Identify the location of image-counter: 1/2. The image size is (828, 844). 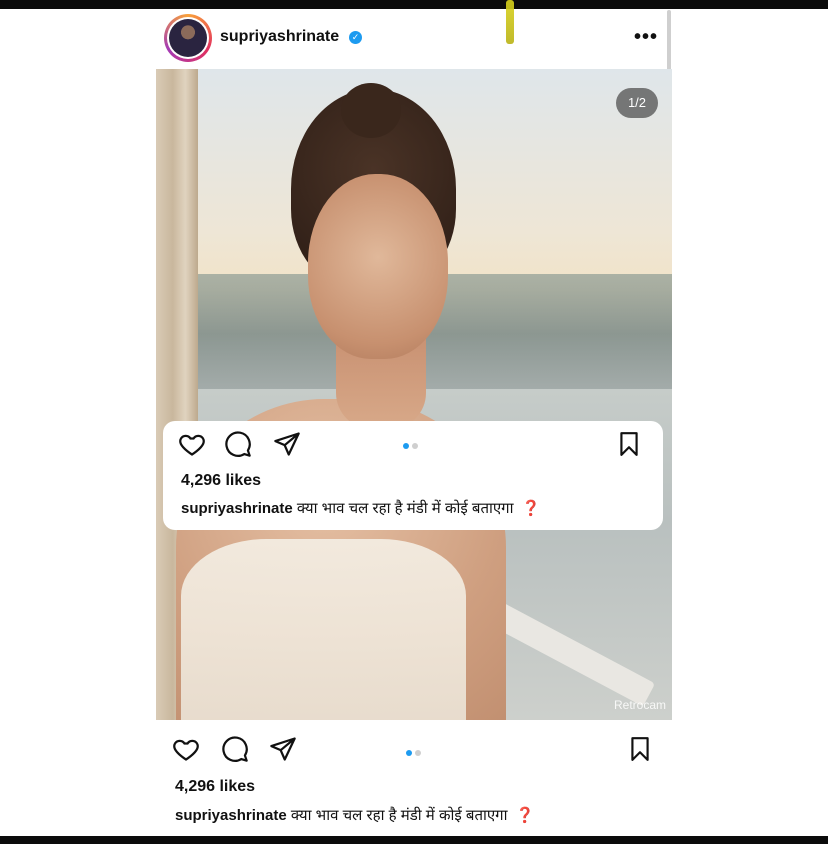
(637, 103).